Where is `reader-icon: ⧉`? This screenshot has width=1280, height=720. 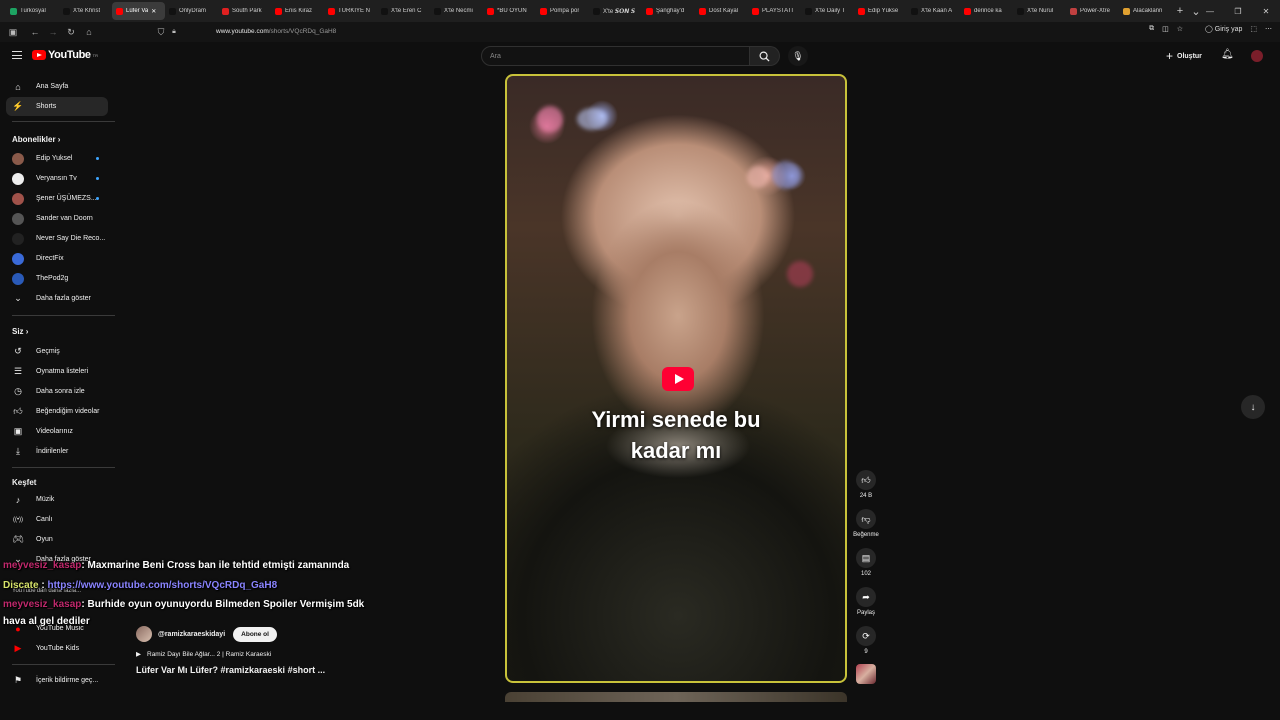
reader-icon: ⧉ is located at coordinates (1151, 29).